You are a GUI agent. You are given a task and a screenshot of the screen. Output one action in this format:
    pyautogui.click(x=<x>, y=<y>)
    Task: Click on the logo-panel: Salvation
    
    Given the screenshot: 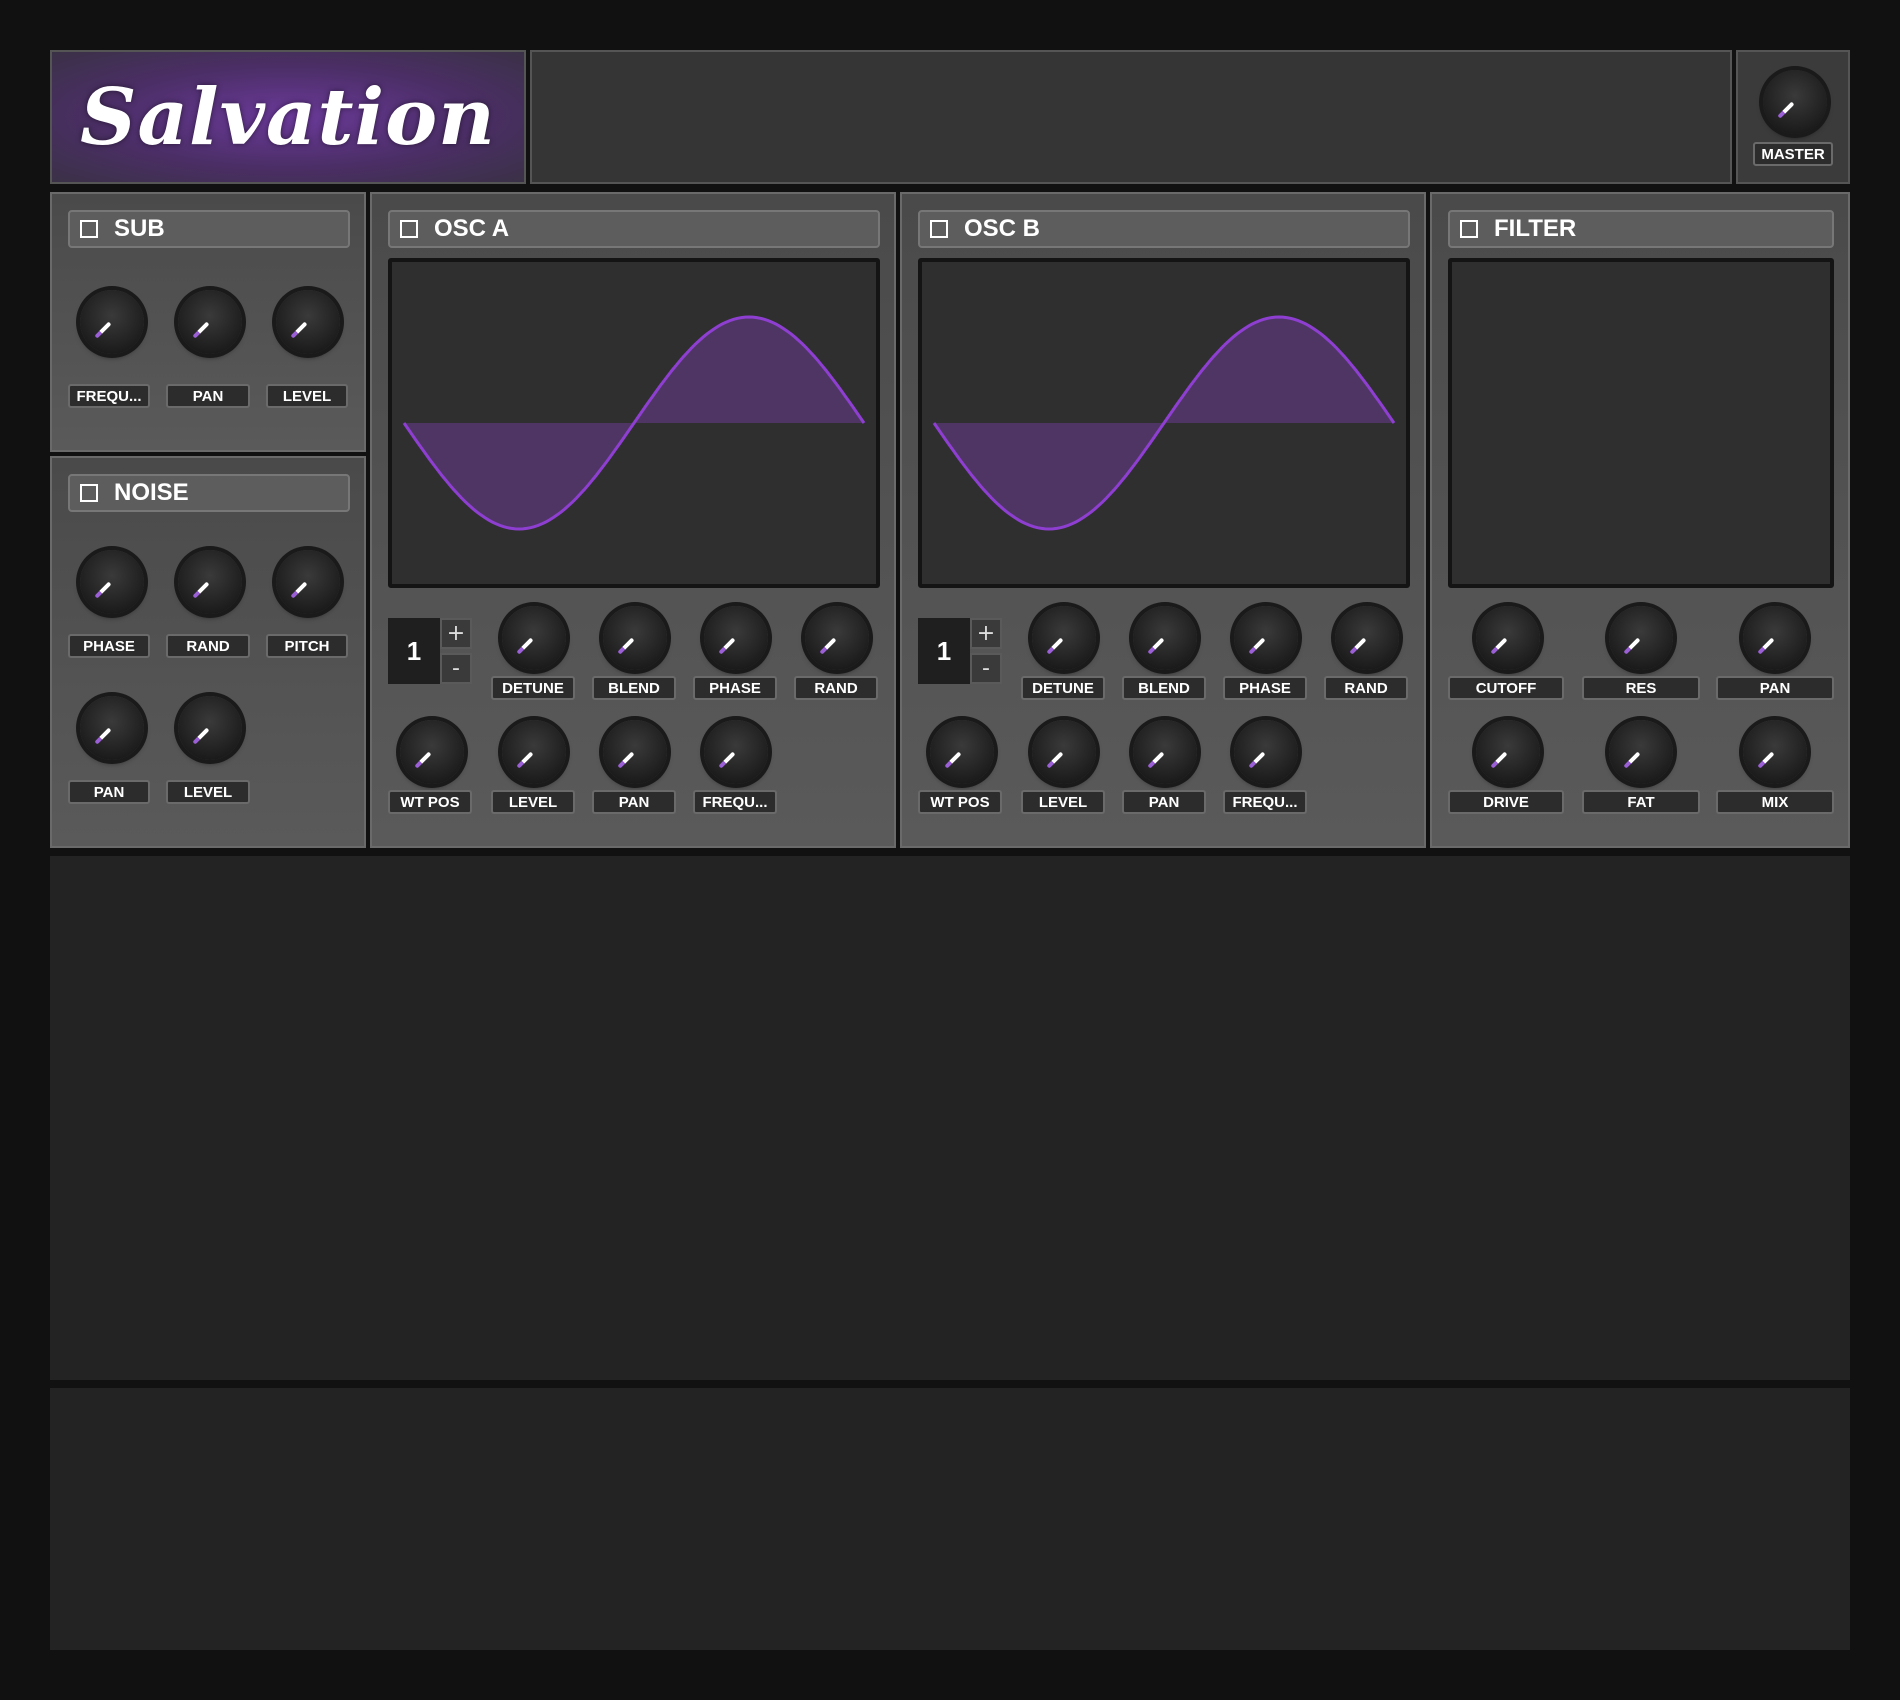 What is the action you would take?
    pyautogui.click(x=288, y=117)
    